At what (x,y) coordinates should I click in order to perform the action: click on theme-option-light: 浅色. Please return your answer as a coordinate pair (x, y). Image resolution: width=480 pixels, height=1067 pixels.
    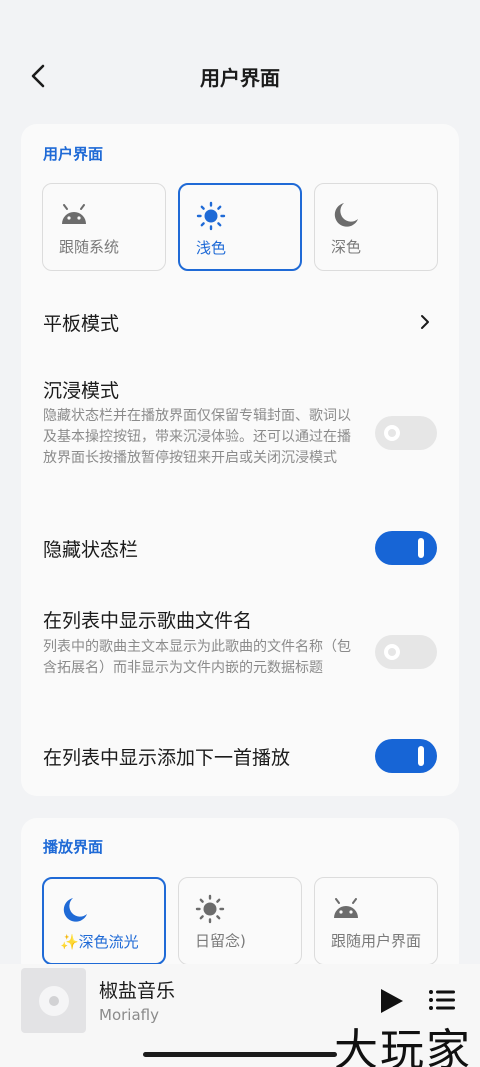
    Looking at the image, I should click on (240, 227).